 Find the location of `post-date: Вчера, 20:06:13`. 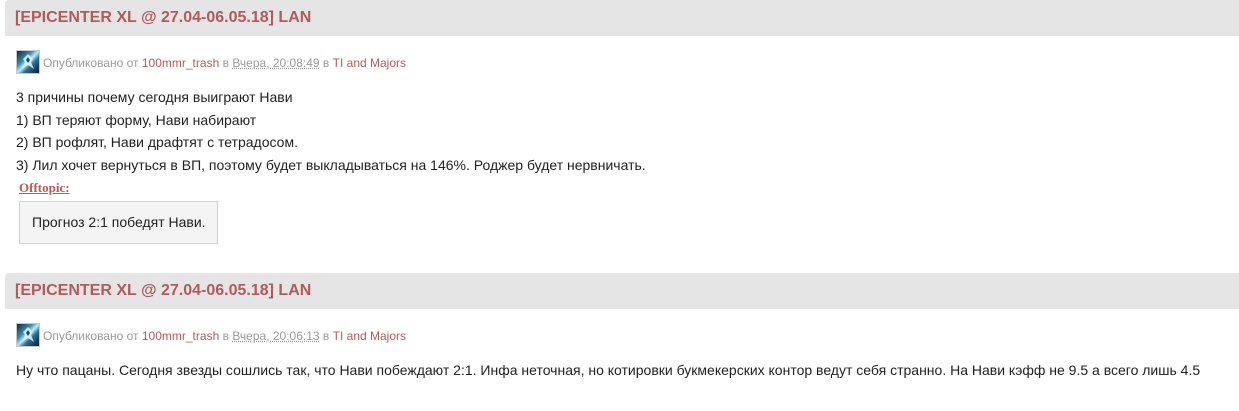

post-date: Вчера, 20:06:13 is located at coordinates (276, 336).